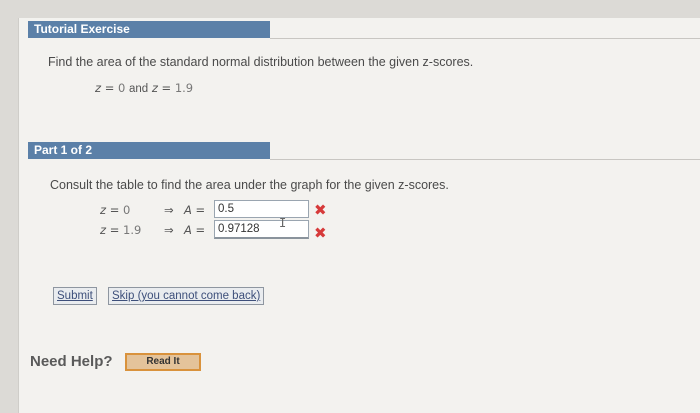 The width and height of the screenshot is (700, 413). Describe the element at coordinates (261, 209) in the screenshot. I see `row1-answer-input: 0.5` at that location.